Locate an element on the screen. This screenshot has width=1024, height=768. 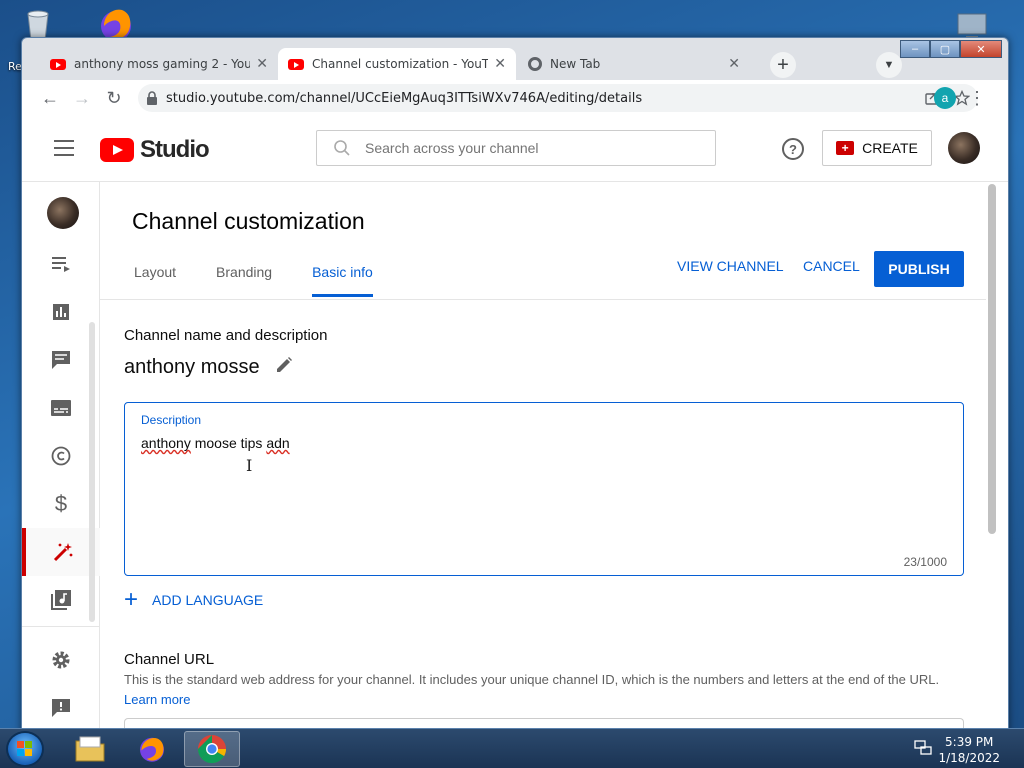
tab-layout: Layout is located at coordinates (155, 280).